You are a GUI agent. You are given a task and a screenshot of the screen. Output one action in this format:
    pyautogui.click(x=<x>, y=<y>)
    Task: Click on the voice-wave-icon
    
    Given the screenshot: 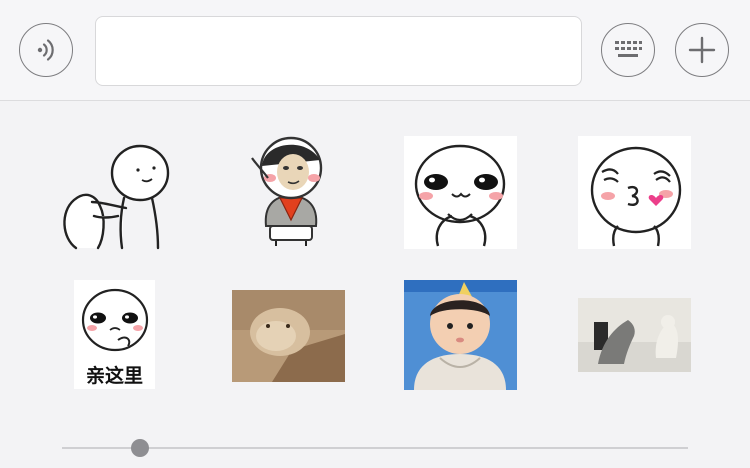 What is the action you would take?
    pyautogui.click(x=45, y=50)
    